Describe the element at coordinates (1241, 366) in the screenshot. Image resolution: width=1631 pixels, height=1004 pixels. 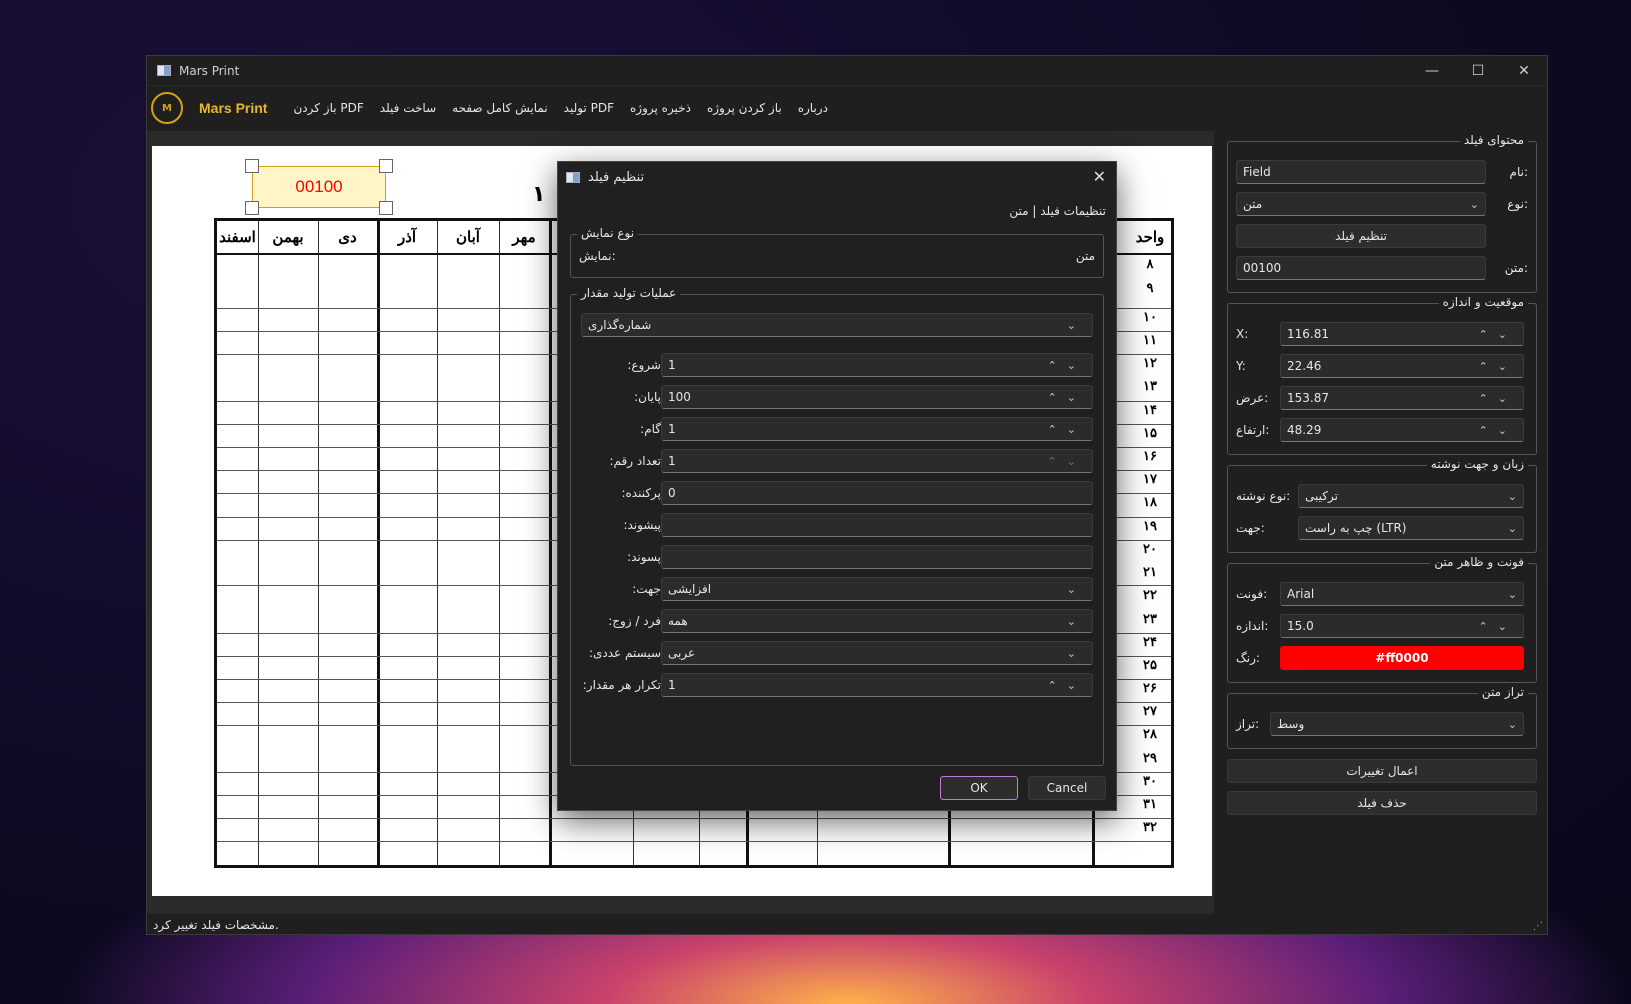
I see `y-label: Y:` at that location.